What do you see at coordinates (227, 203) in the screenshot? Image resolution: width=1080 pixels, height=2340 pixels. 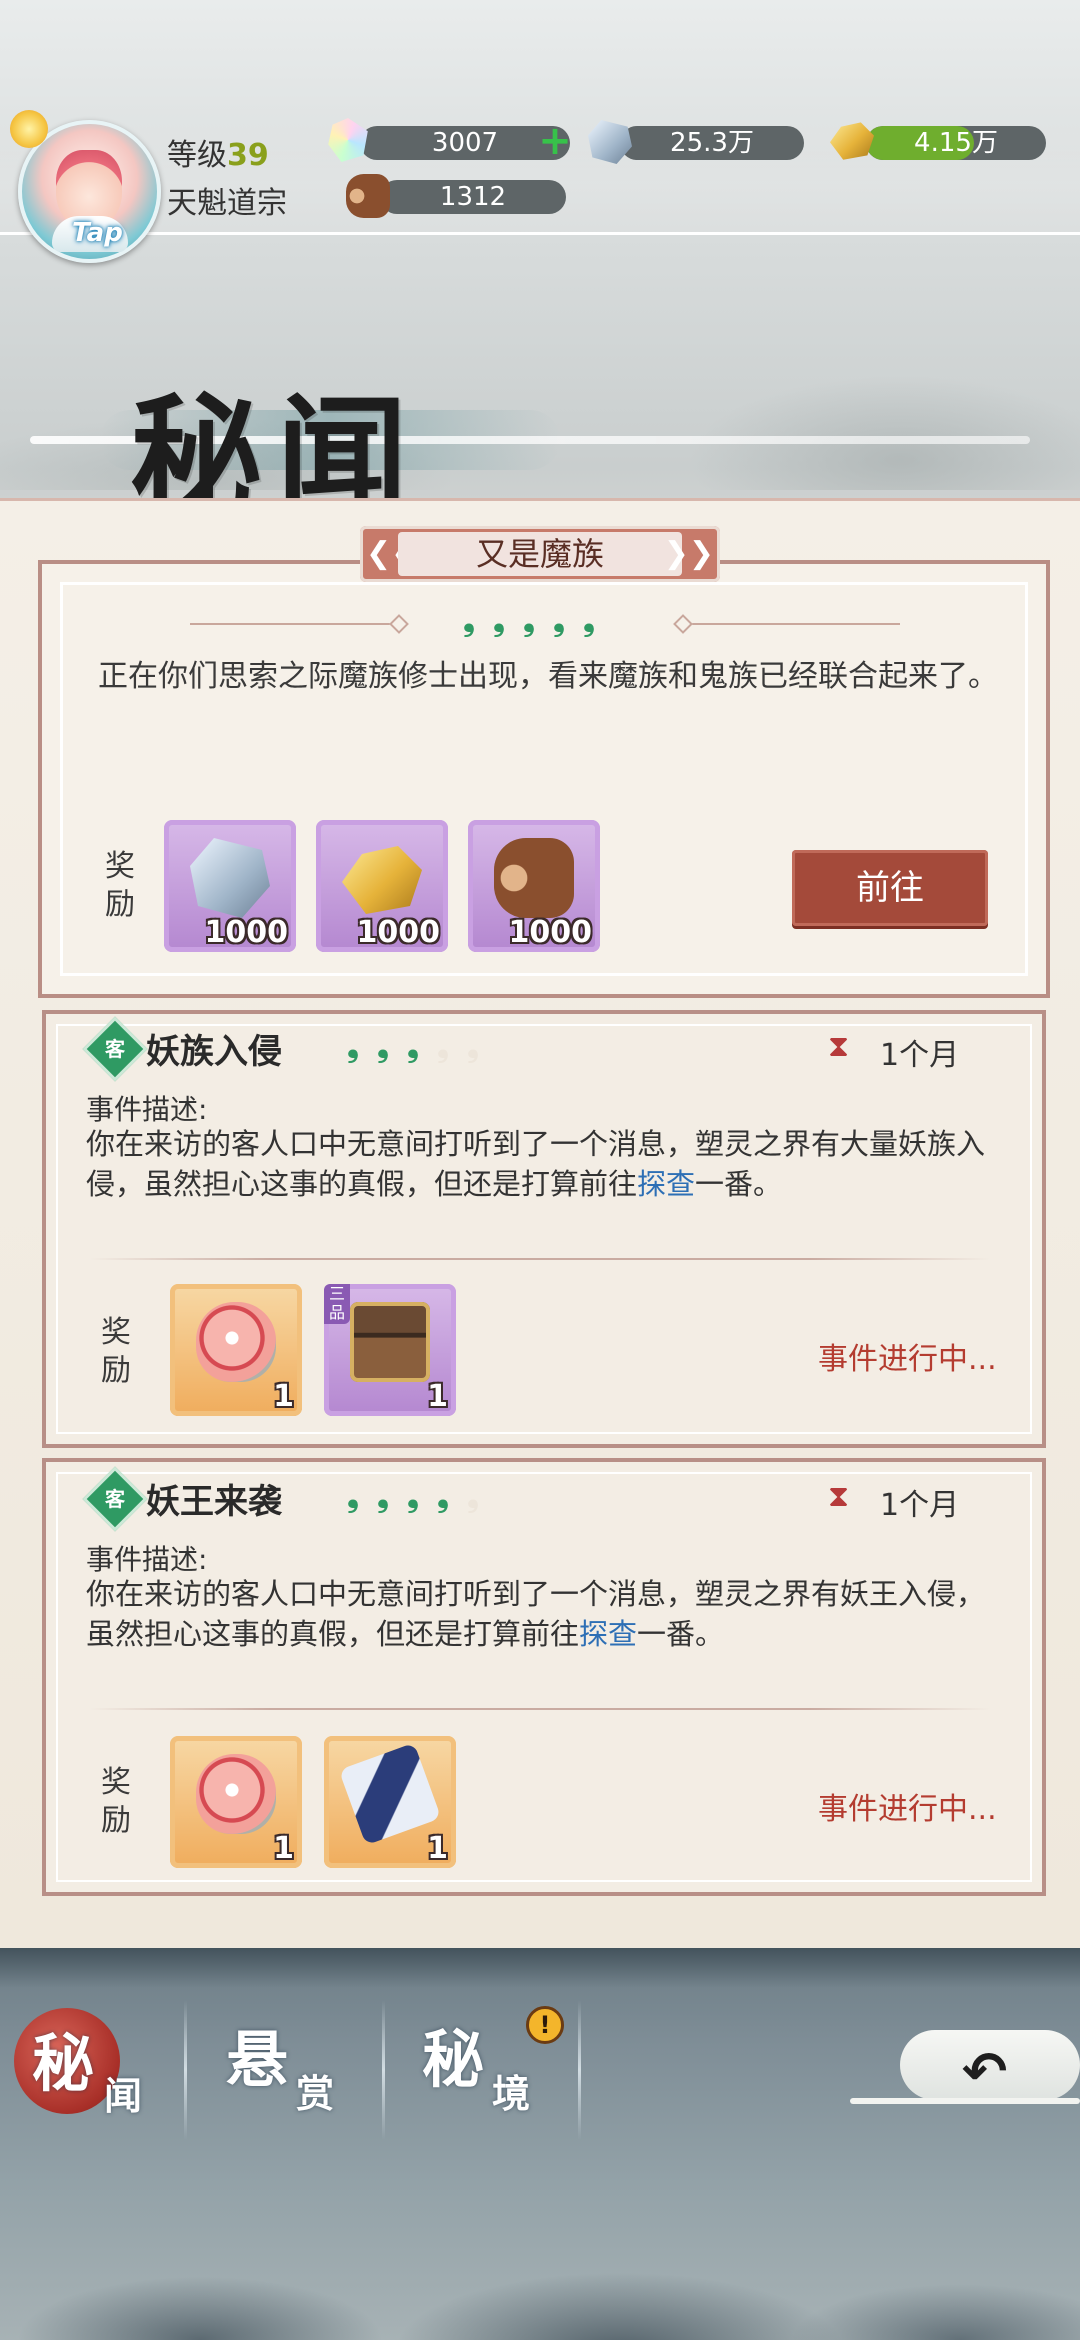 I see `sect-name: 天魁道宗` at bounding box center [227, 203].